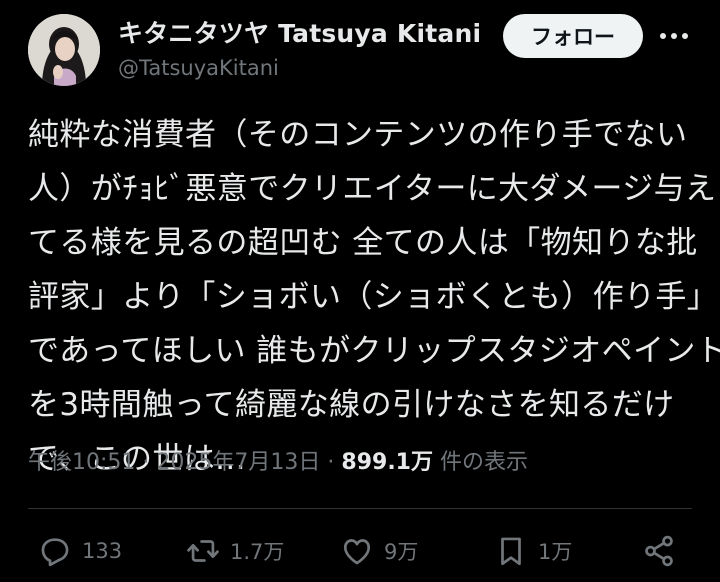 The height and width of the screenshot is (582, 720). What do you see at coordinates (533, 551) in the screenshot?
I see `bookmark-button: 1万` at bounding box center [533, 551].